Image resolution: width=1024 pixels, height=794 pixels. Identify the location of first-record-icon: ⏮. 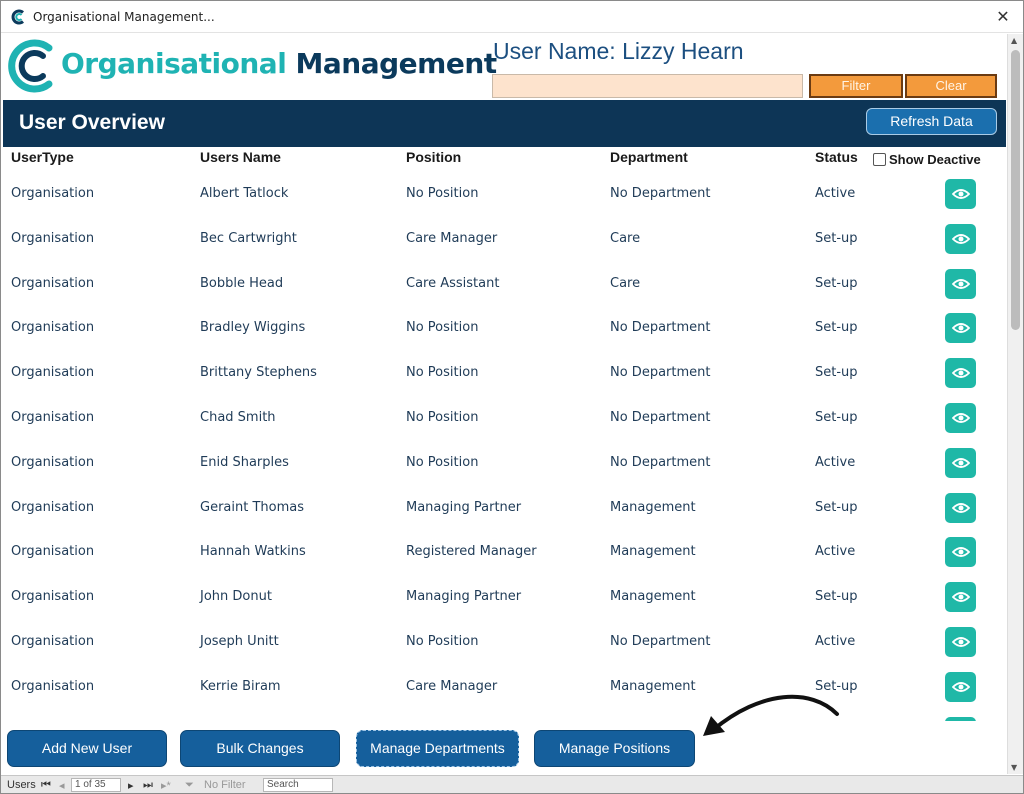
(46, 785).